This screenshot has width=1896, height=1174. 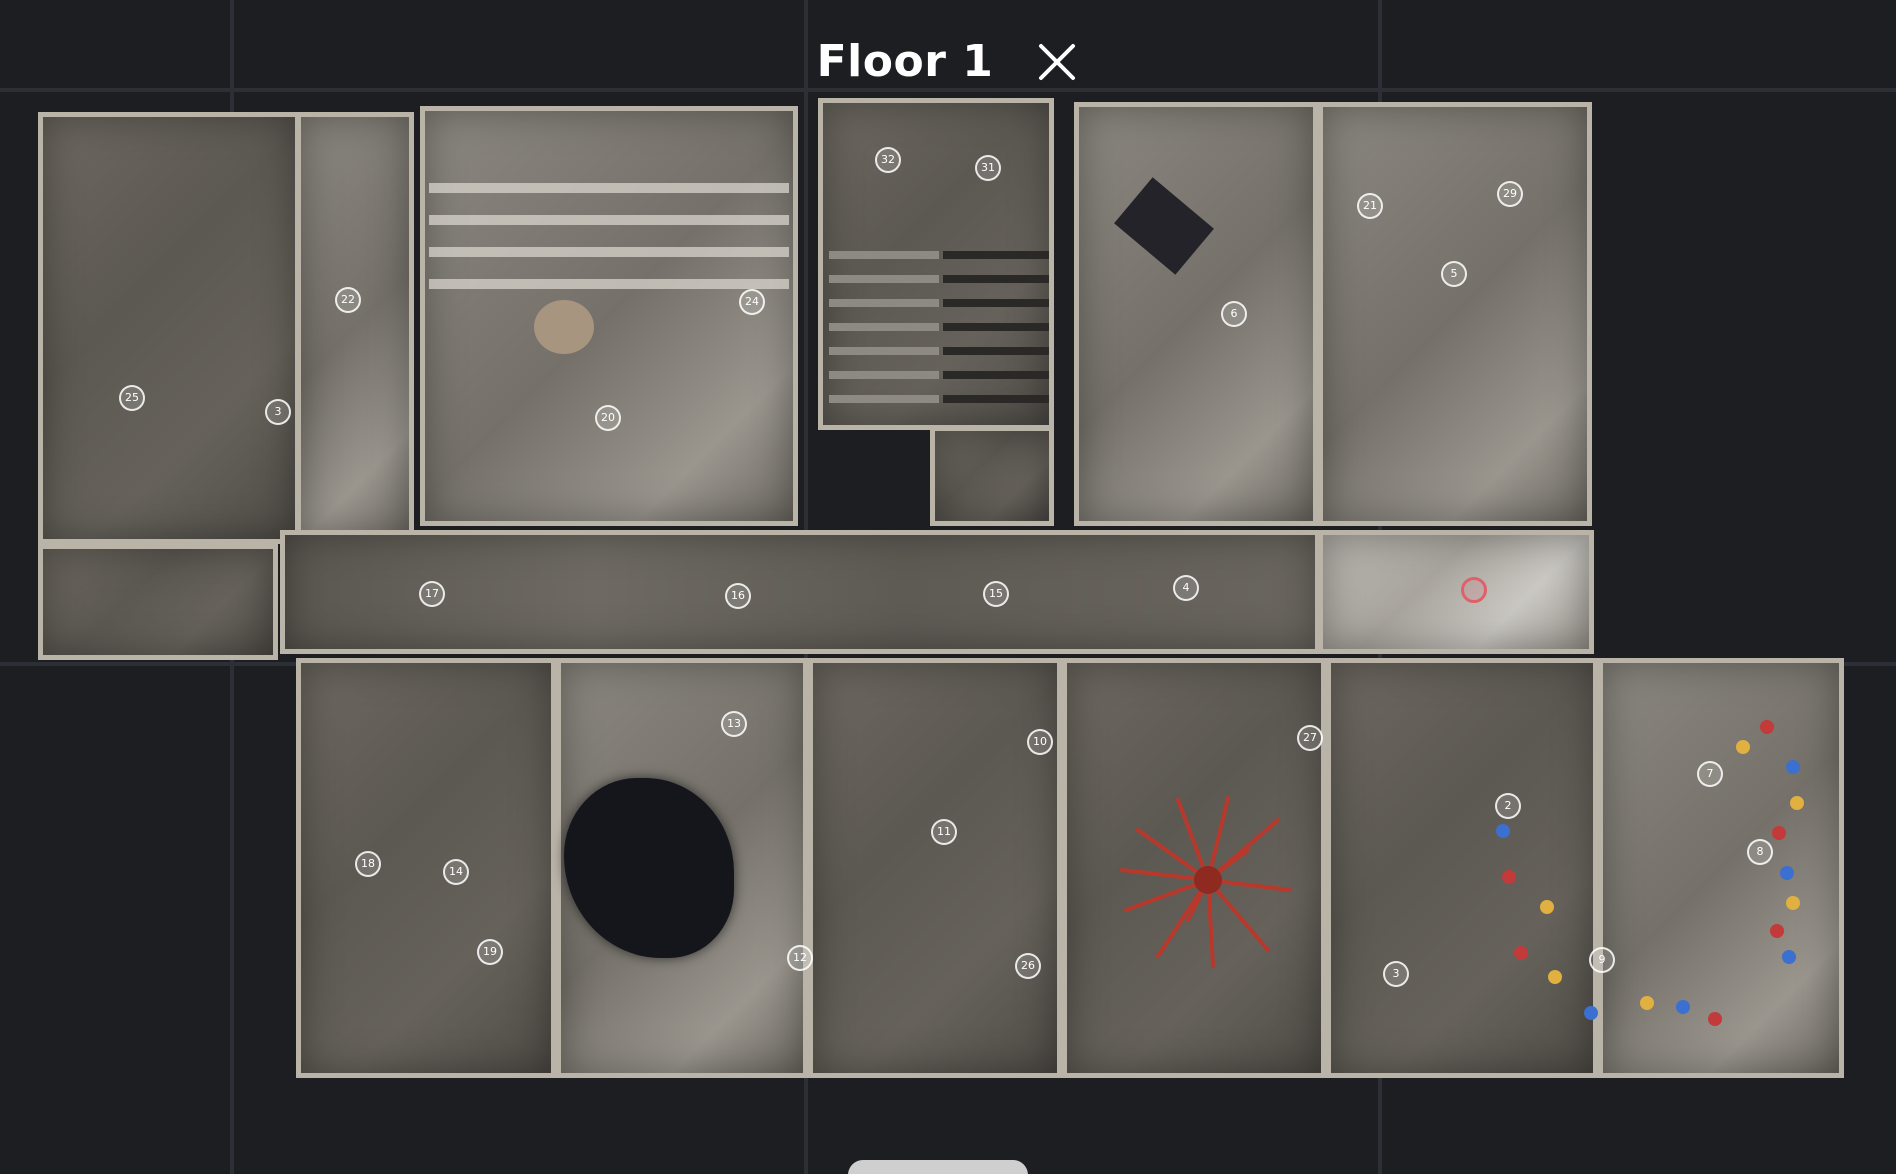 What do you see at coordinates (1234, 314) in the screenshot?
I see `scan-point-pin: 6` at bounding box center [1234, 314].